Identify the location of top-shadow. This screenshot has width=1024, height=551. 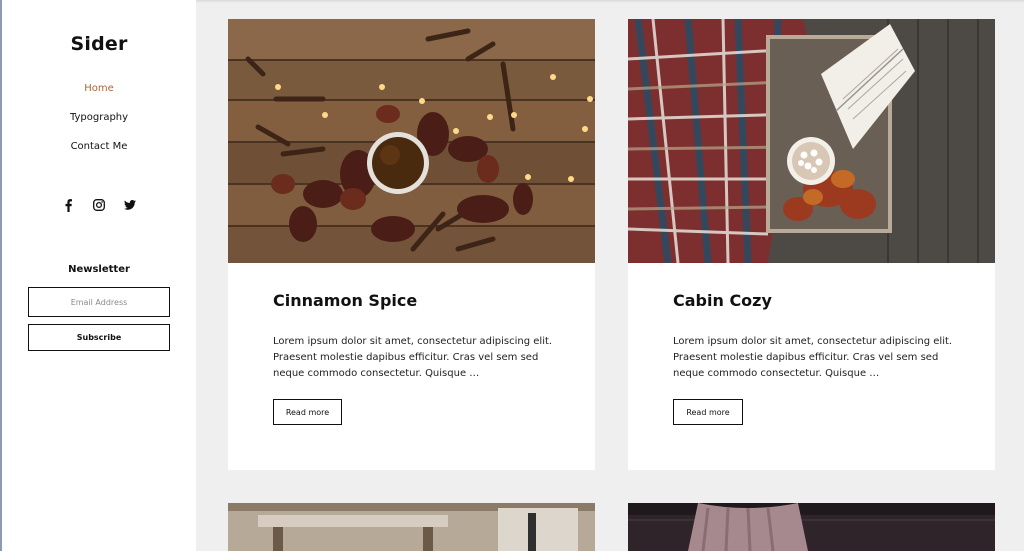
(610, 1).